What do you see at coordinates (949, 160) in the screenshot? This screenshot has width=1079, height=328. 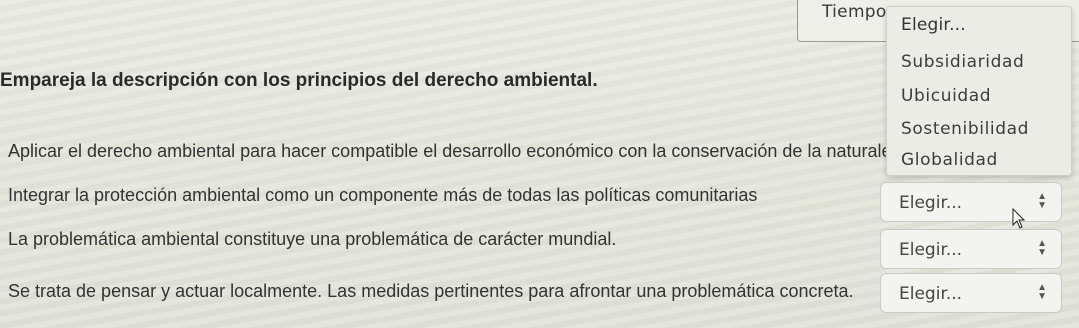 I see `dropdown-option-globalidad: Globalidad` at bounding box center [949, 160].